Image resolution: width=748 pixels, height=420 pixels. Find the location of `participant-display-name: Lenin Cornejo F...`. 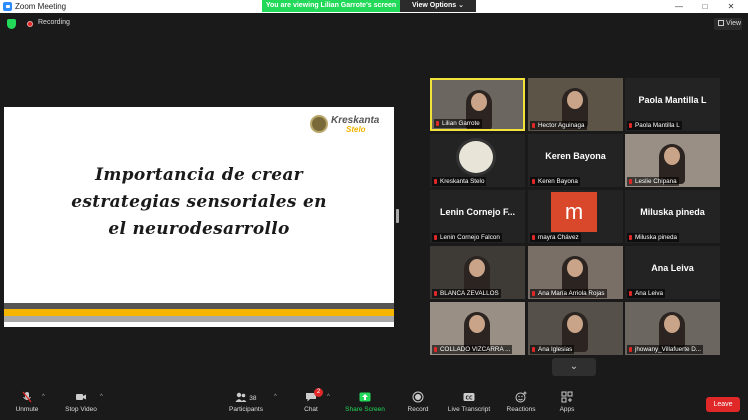

participant-display-name: Lenin Cornejo F... is located at coordinates (477, 212).